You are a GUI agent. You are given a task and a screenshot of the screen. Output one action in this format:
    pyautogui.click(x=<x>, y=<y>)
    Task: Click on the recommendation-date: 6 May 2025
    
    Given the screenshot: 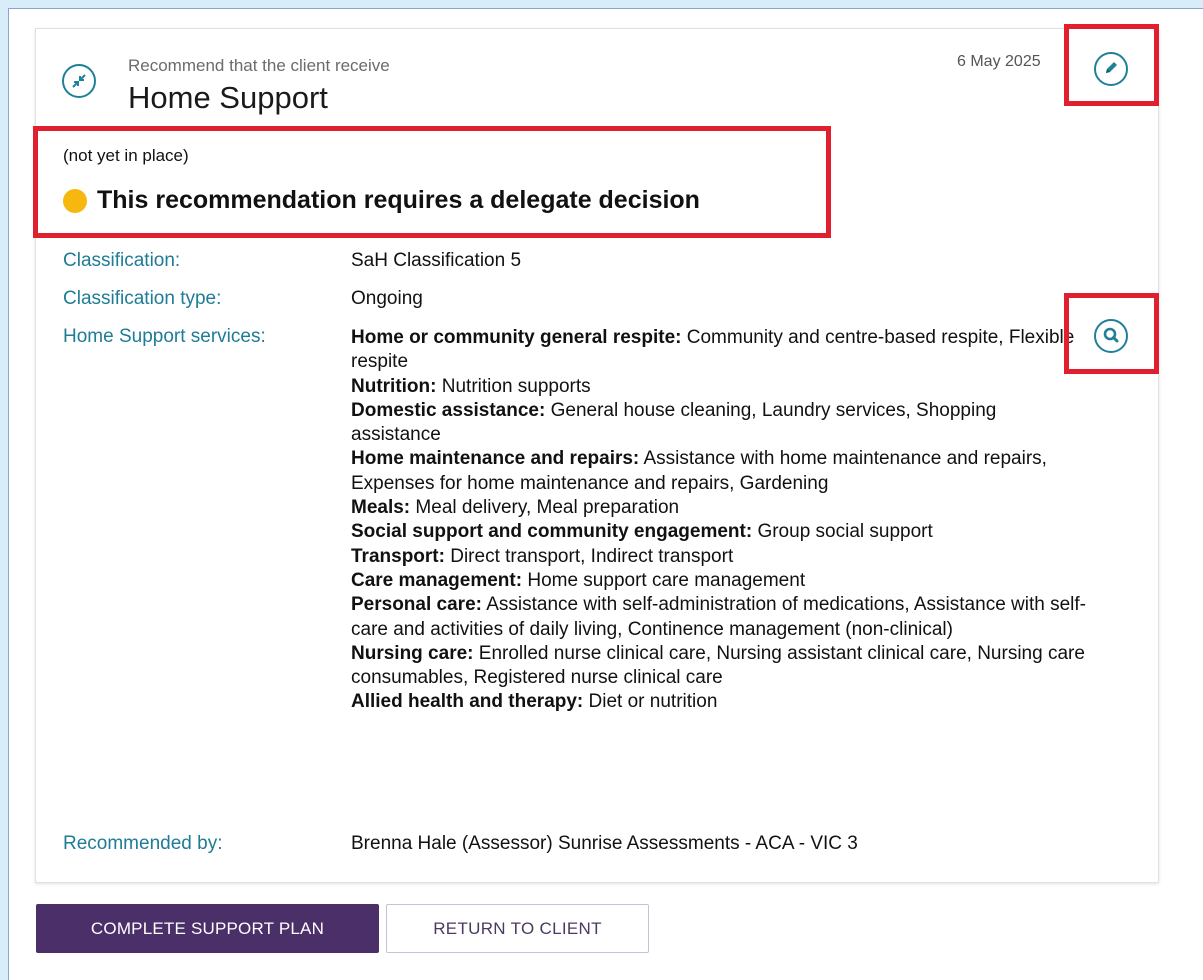 What is the action you would take?
    pyautogui.click(x=999, y=61)
    